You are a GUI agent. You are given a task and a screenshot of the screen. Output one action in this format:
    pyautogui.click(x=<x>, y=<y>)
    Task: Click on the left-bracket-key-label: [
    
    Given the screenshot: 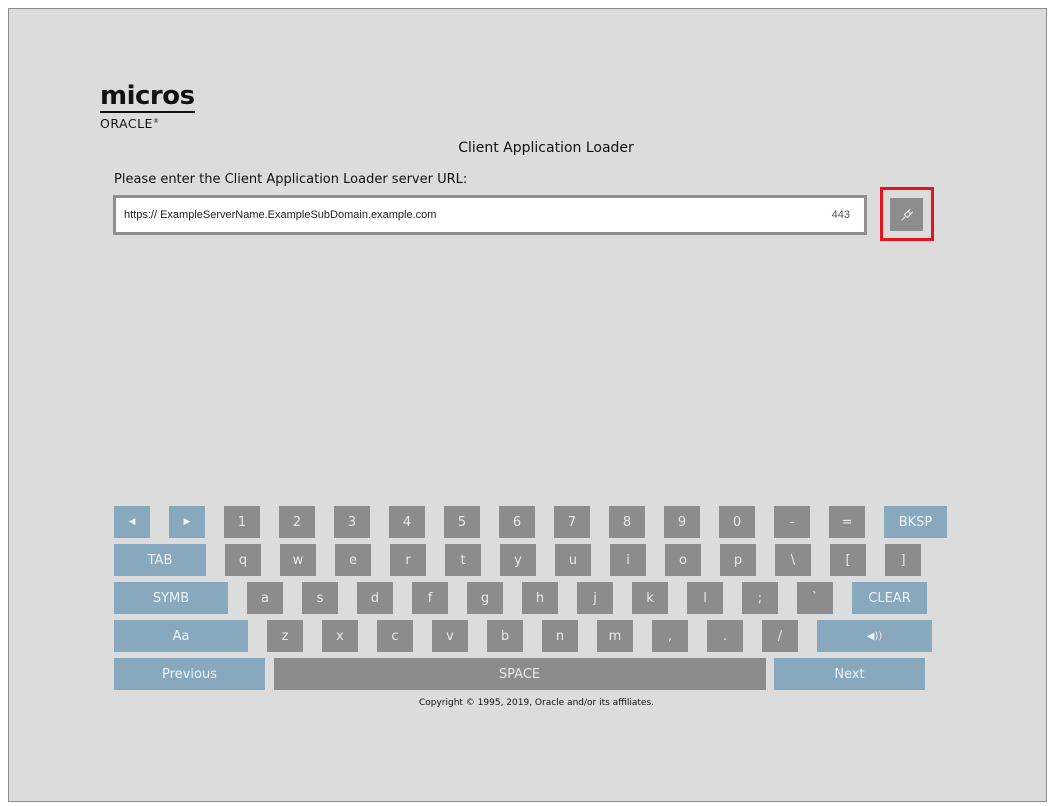 What is the action you would take?
    pyautogui.click(x=848, y=560)
    